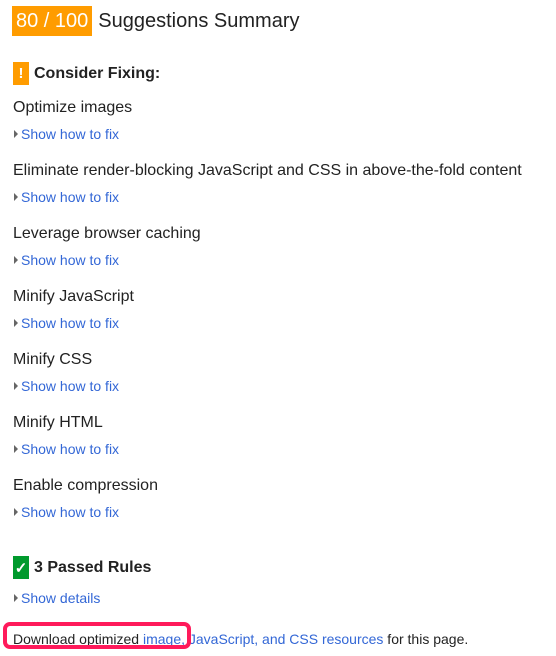 The width and height of the screenshot is (556, 656). Describe the element at coordinates (21, 73) in the screenshot. I see `exclamation-icon: !` at that location.